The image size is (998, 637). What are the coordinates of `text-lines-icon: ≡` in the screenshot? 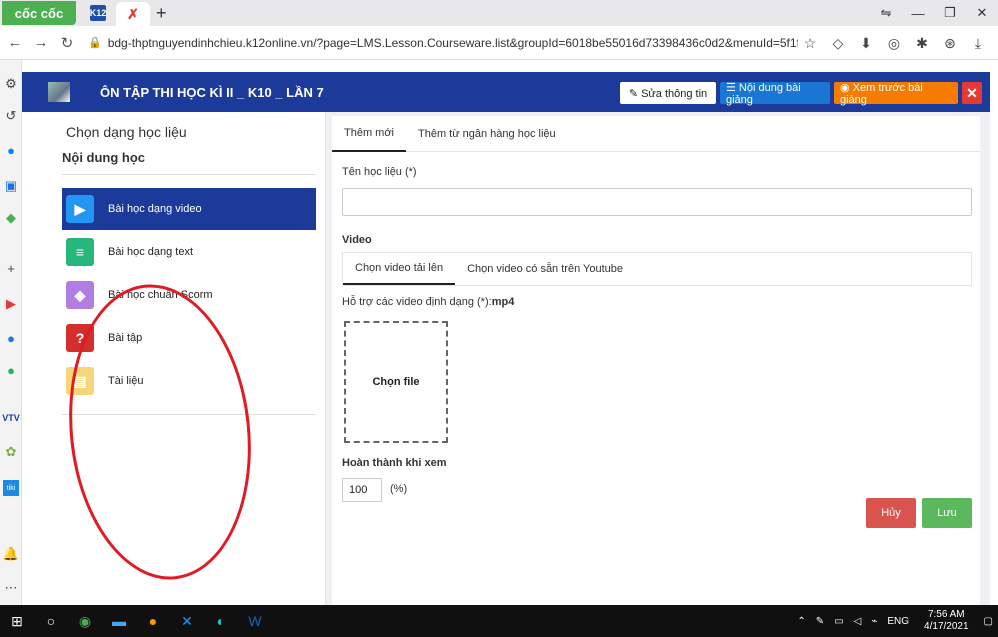 It's located at (80, 252).